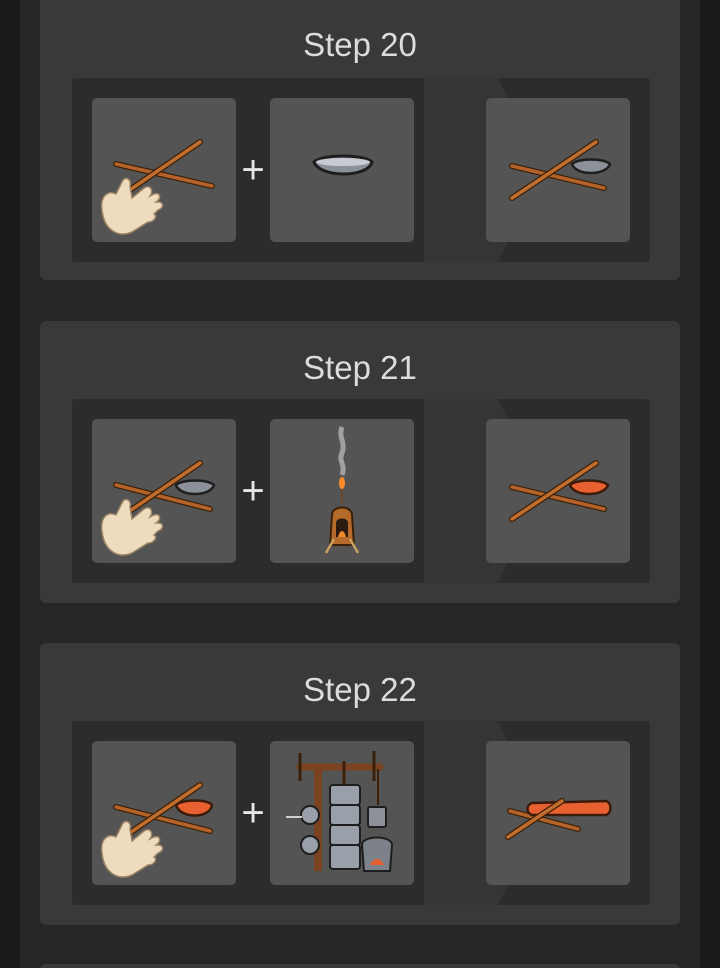 This screenshot has height=968, width=720. I want to click on crossed-sticks-with-hot-bar-icon, so click(558, 819).